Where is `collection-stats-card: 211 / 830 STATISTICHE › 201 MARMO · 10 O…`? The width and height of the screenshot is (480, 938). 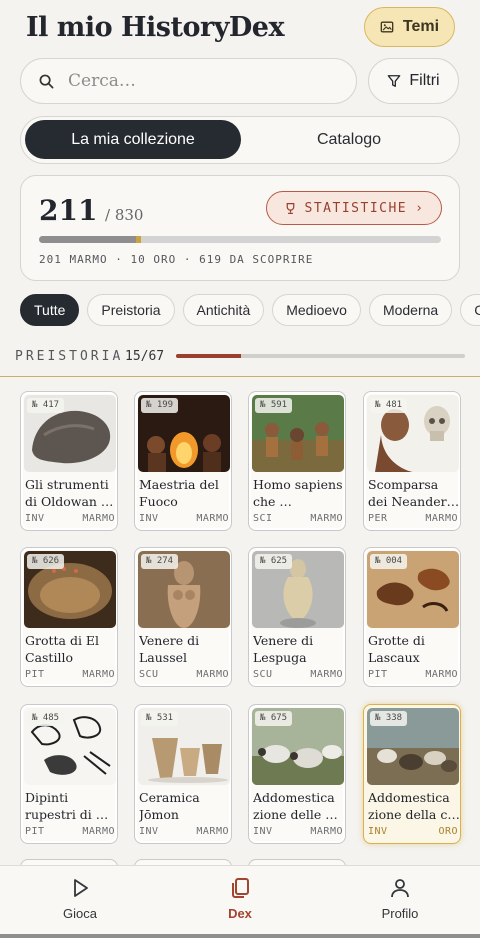
collection-stats-card: 211 / 830 STATISTICHE › 201 MARMO · 10 O… is located at coordinates (240, 228).